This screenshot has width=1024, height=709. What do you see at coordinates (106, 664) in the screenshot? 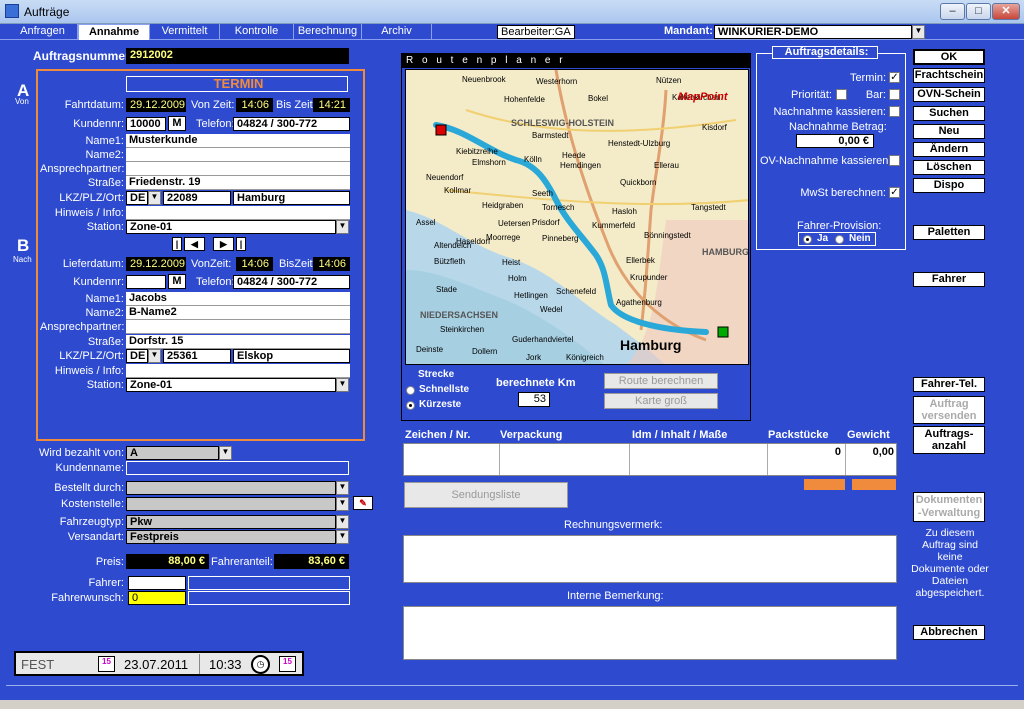
I see `calendar-icon: 15` at bounding box center [106, 664].